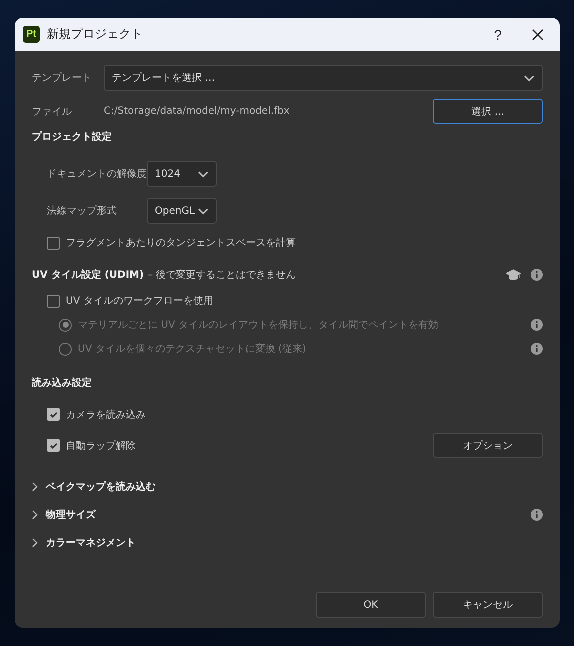 The image size is (574, 646). I want to click on dropdown: OpenGL, so click(182, 211).